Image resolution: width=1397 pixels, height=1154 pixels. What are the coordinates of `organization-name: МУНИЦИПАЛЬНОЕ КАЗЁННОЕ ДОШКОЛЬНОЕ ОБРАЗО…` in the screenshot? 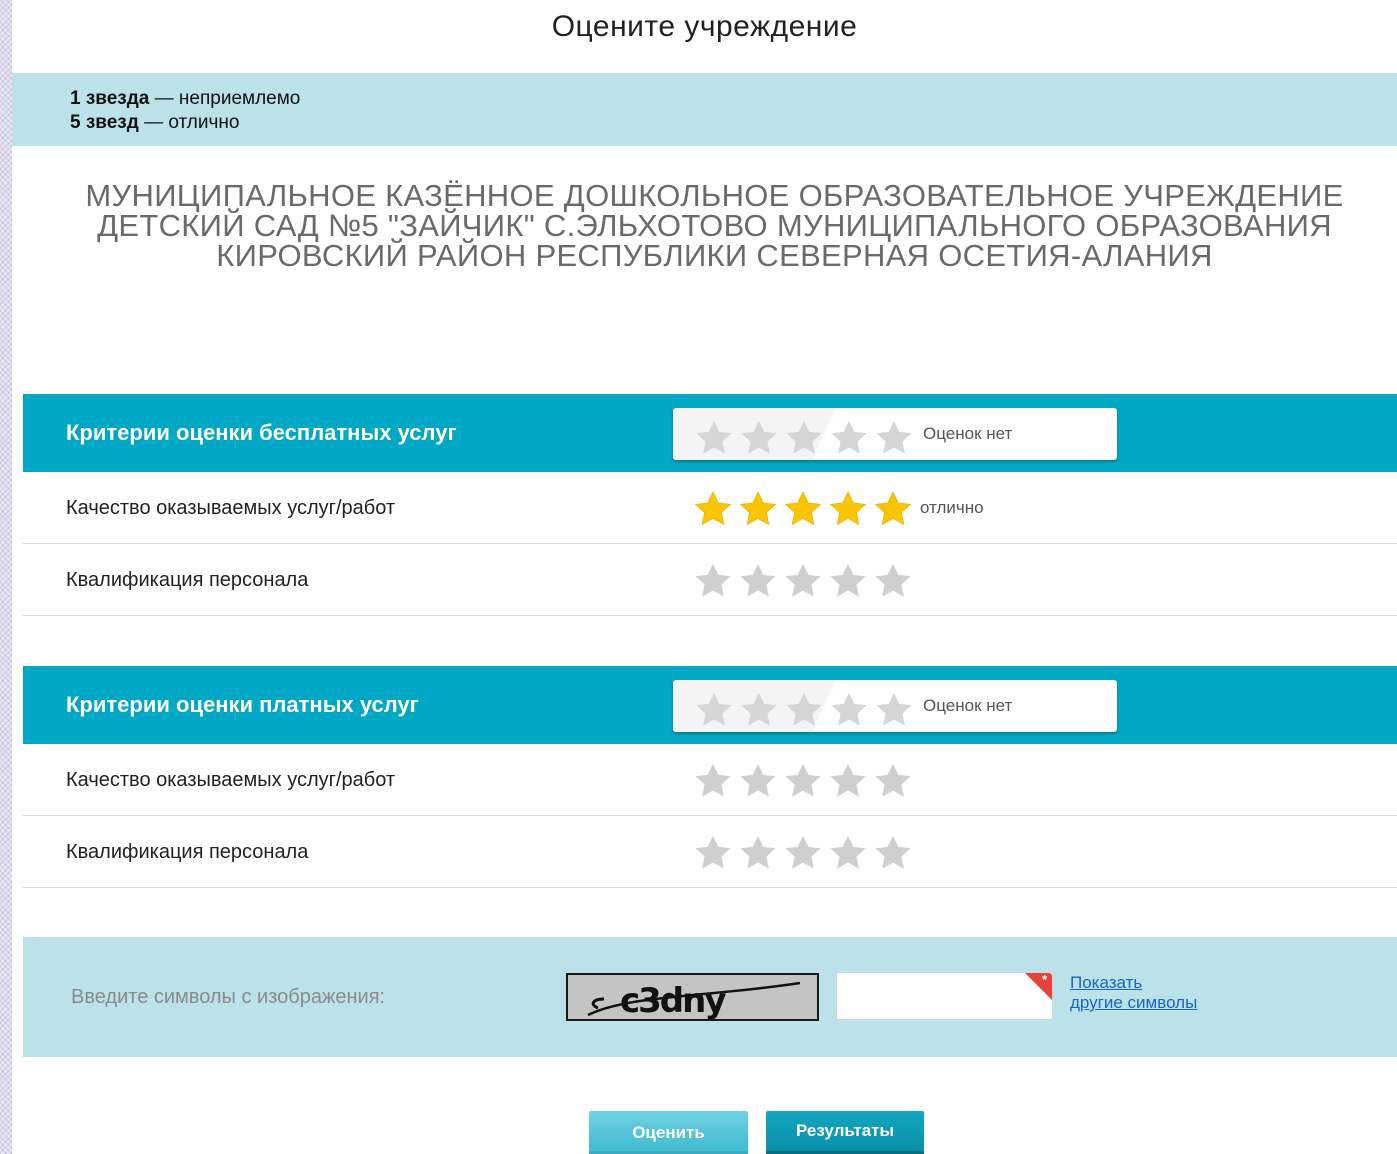 It's located at (714, 225).